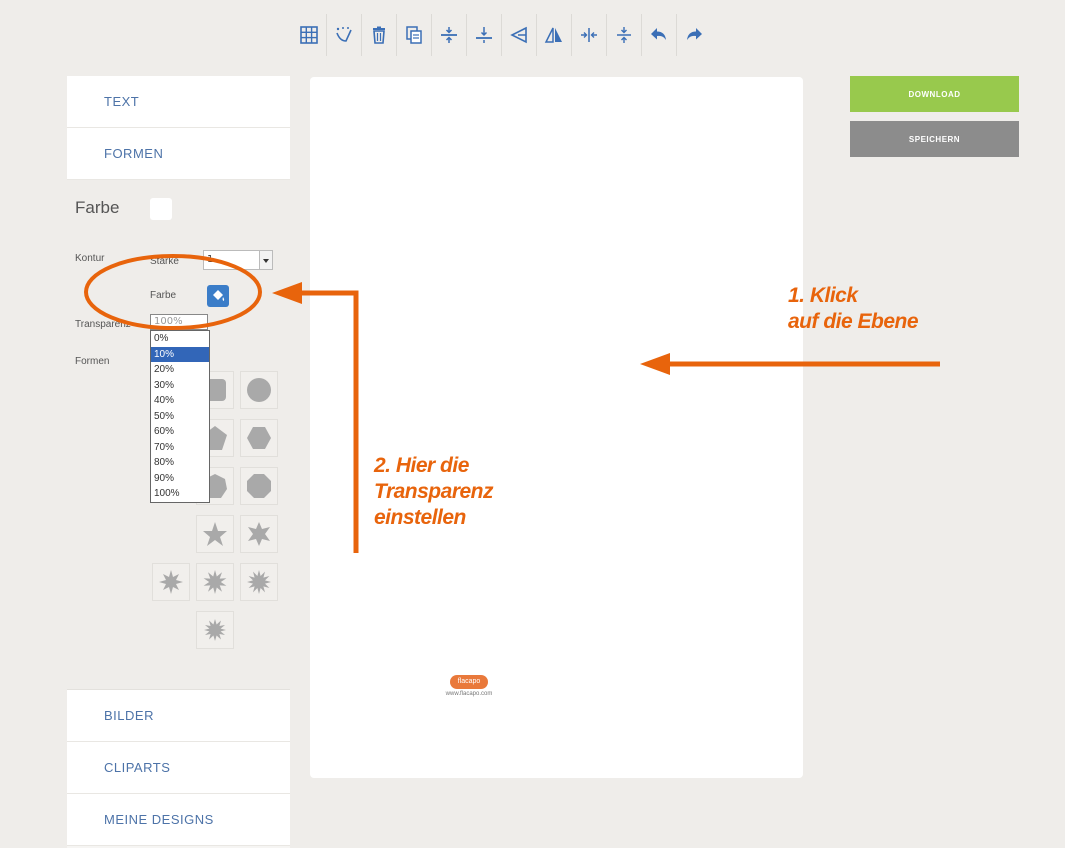  I want to click on canvas-logo: flacapo www.flacapo.com, so click(469, 682).